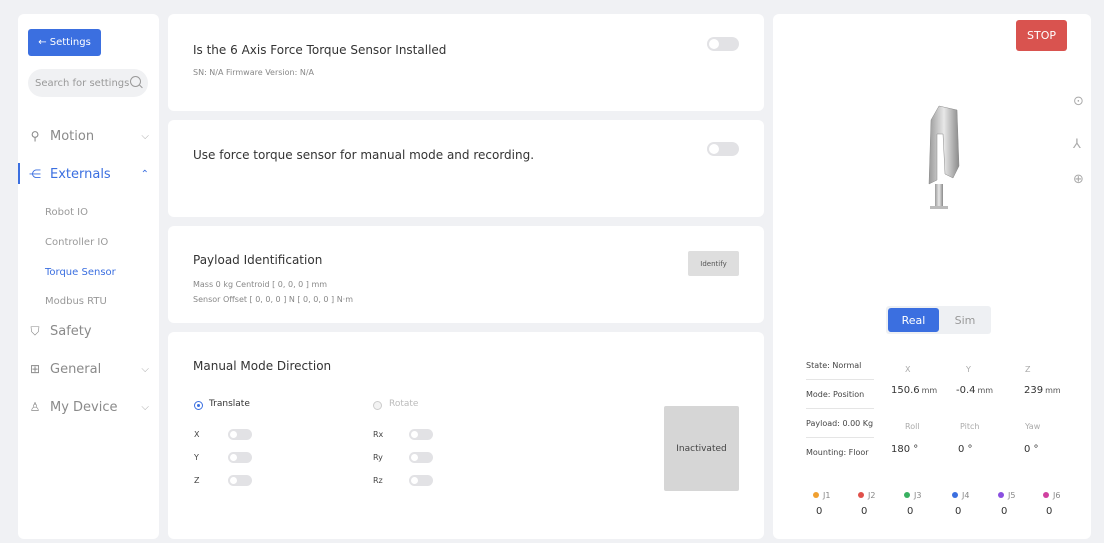 The height and width of the screenshot is (543, 1104). What do you see at coordinates (819, 511) in the screenshot?
I see `joint-1-value: 0` at bounding box center [819, 511].